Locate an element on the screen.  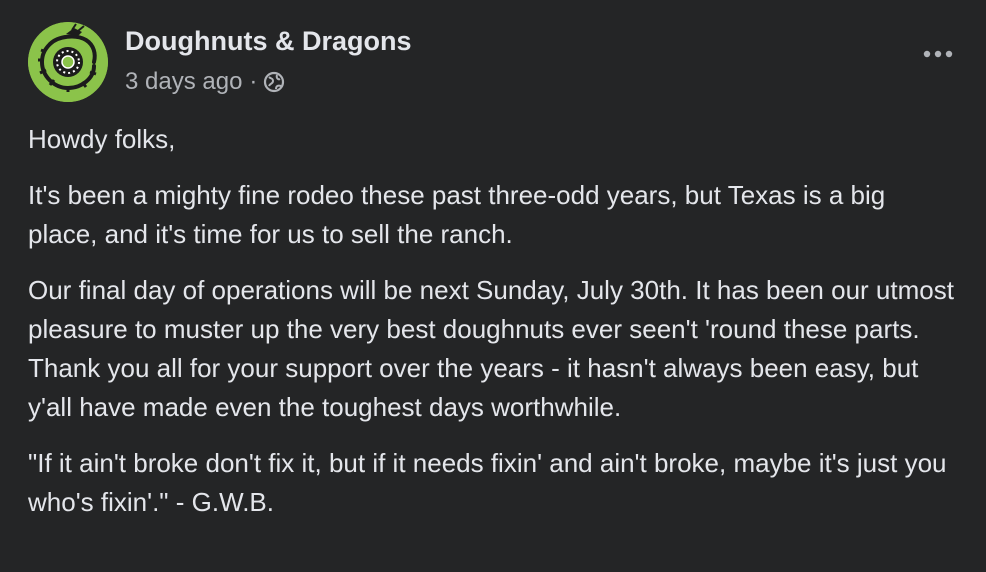
post-timestamp: 3 days ago is located at coordinates (183, 82).